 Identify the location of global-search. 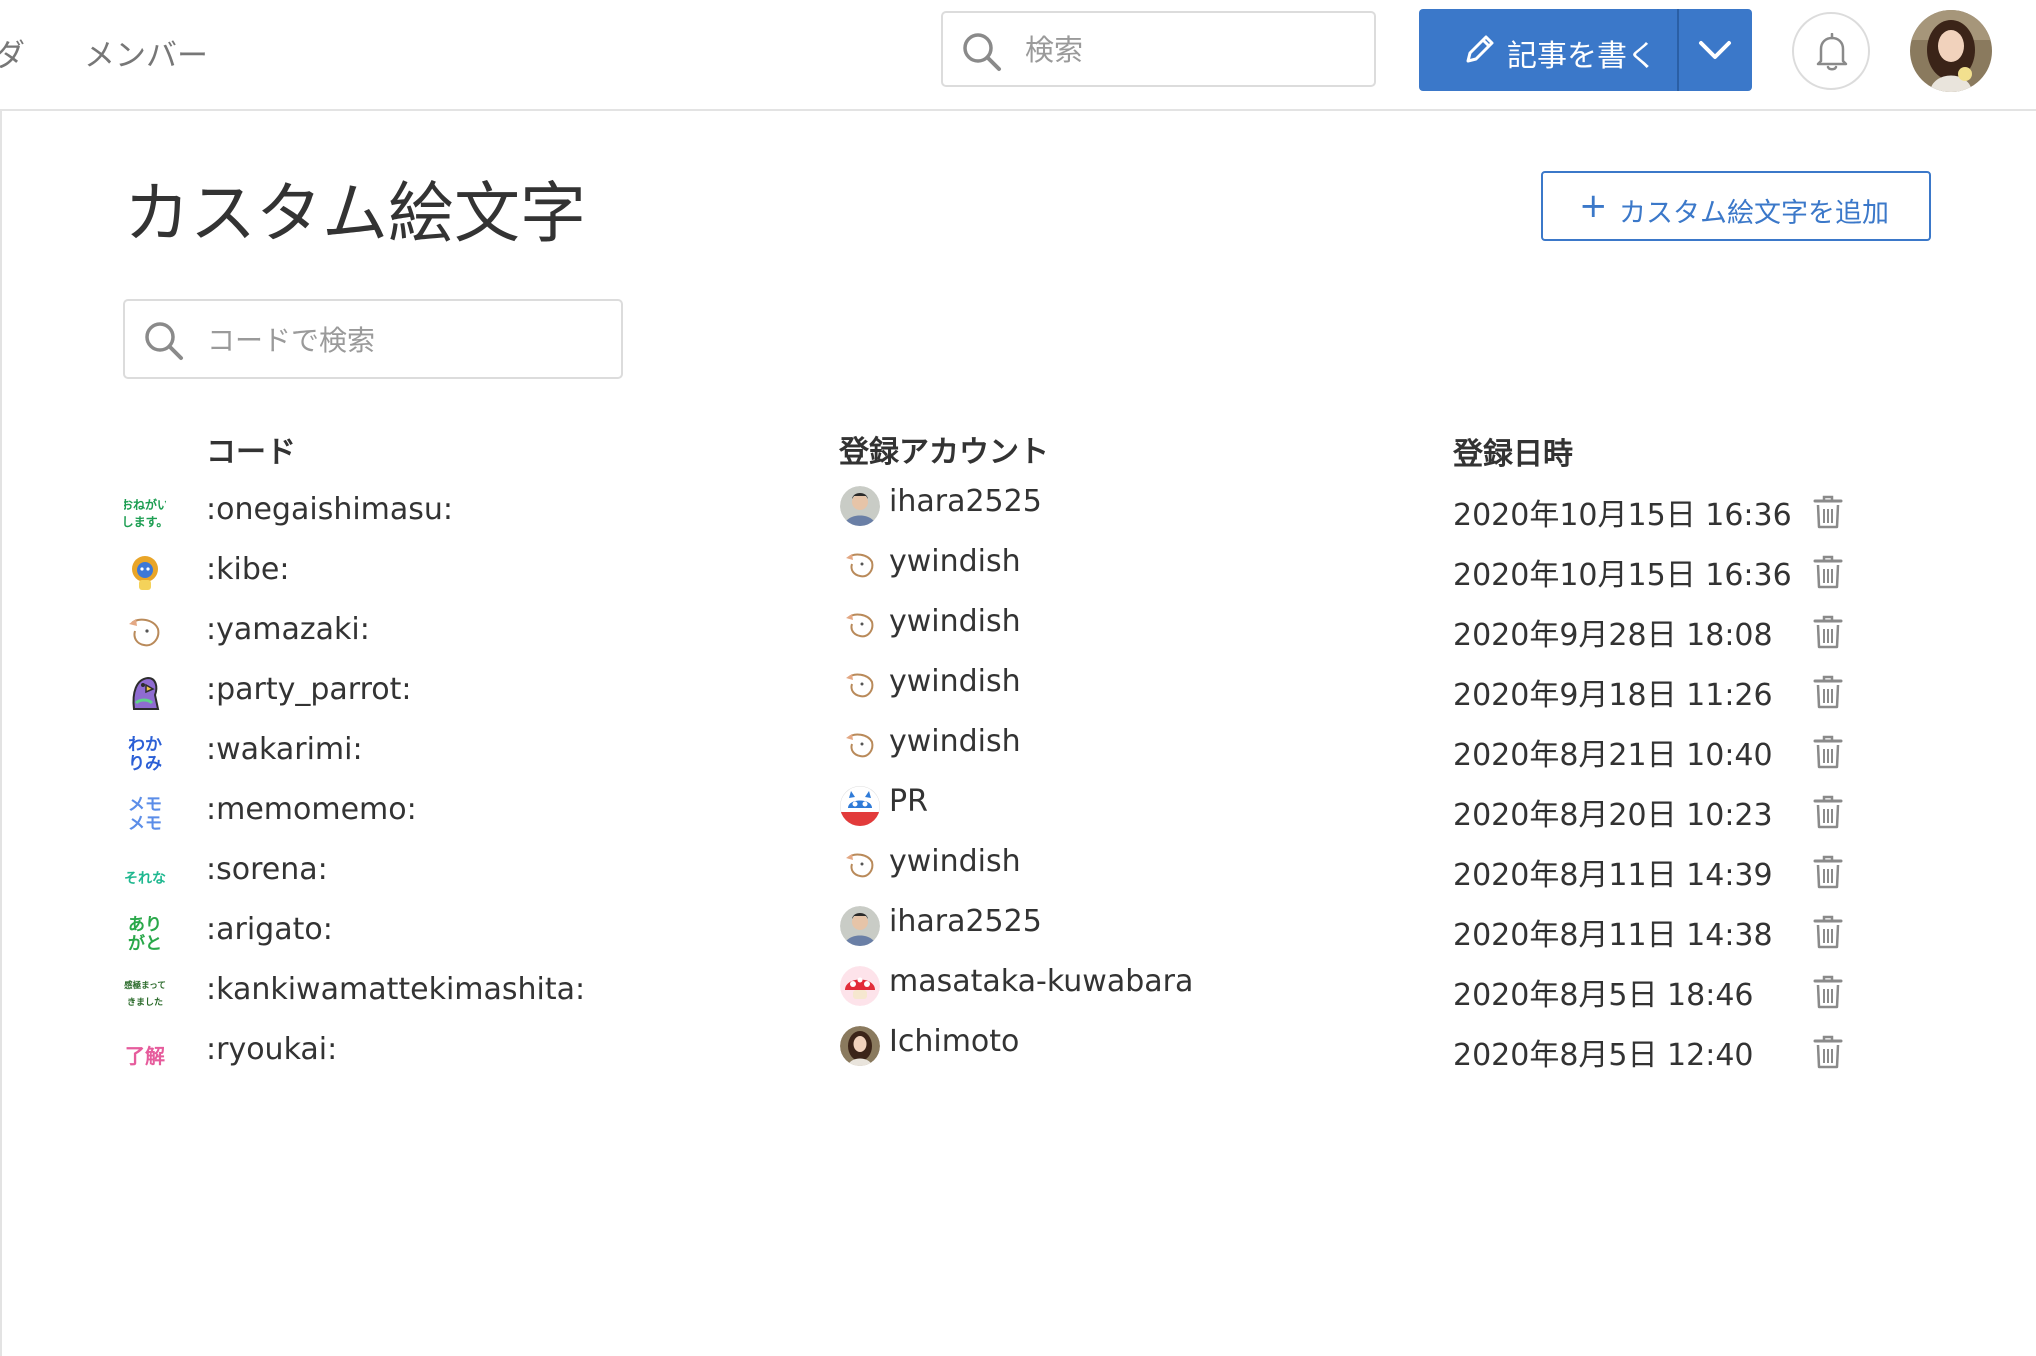
(1158, 49).